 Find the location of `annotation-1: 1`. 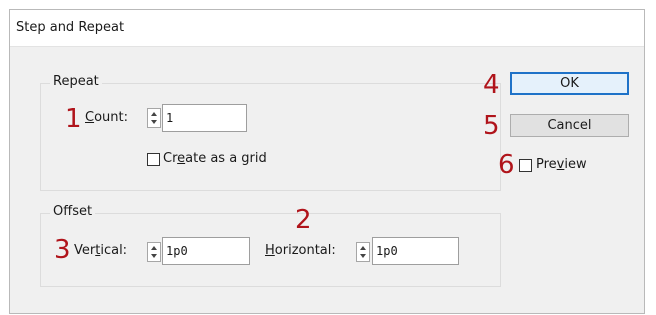

annotation-1: 1 is located at coordinates (73, 119).